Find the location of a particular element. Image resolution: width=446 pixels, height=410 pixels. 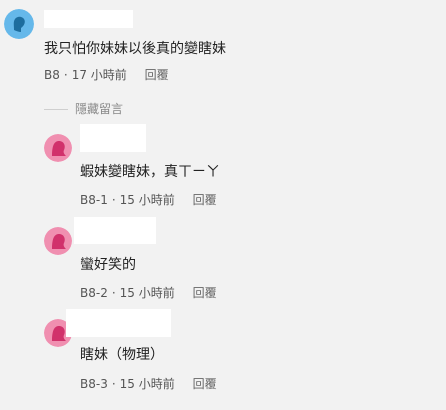

divider is located at coordinates (56, 109).